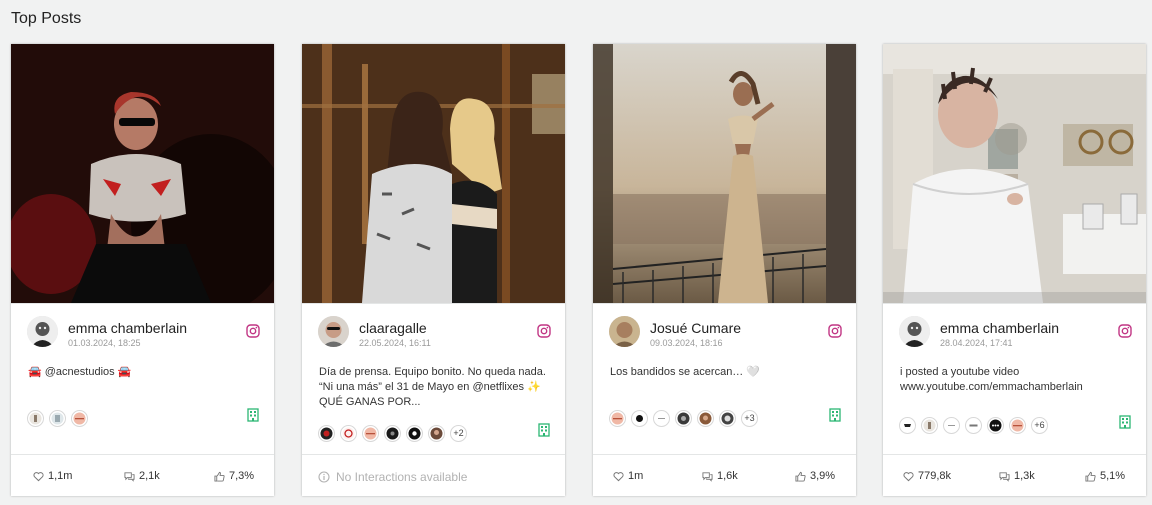  I want to click on no-interactions-notice: No Interactions available, so click(392, 477).